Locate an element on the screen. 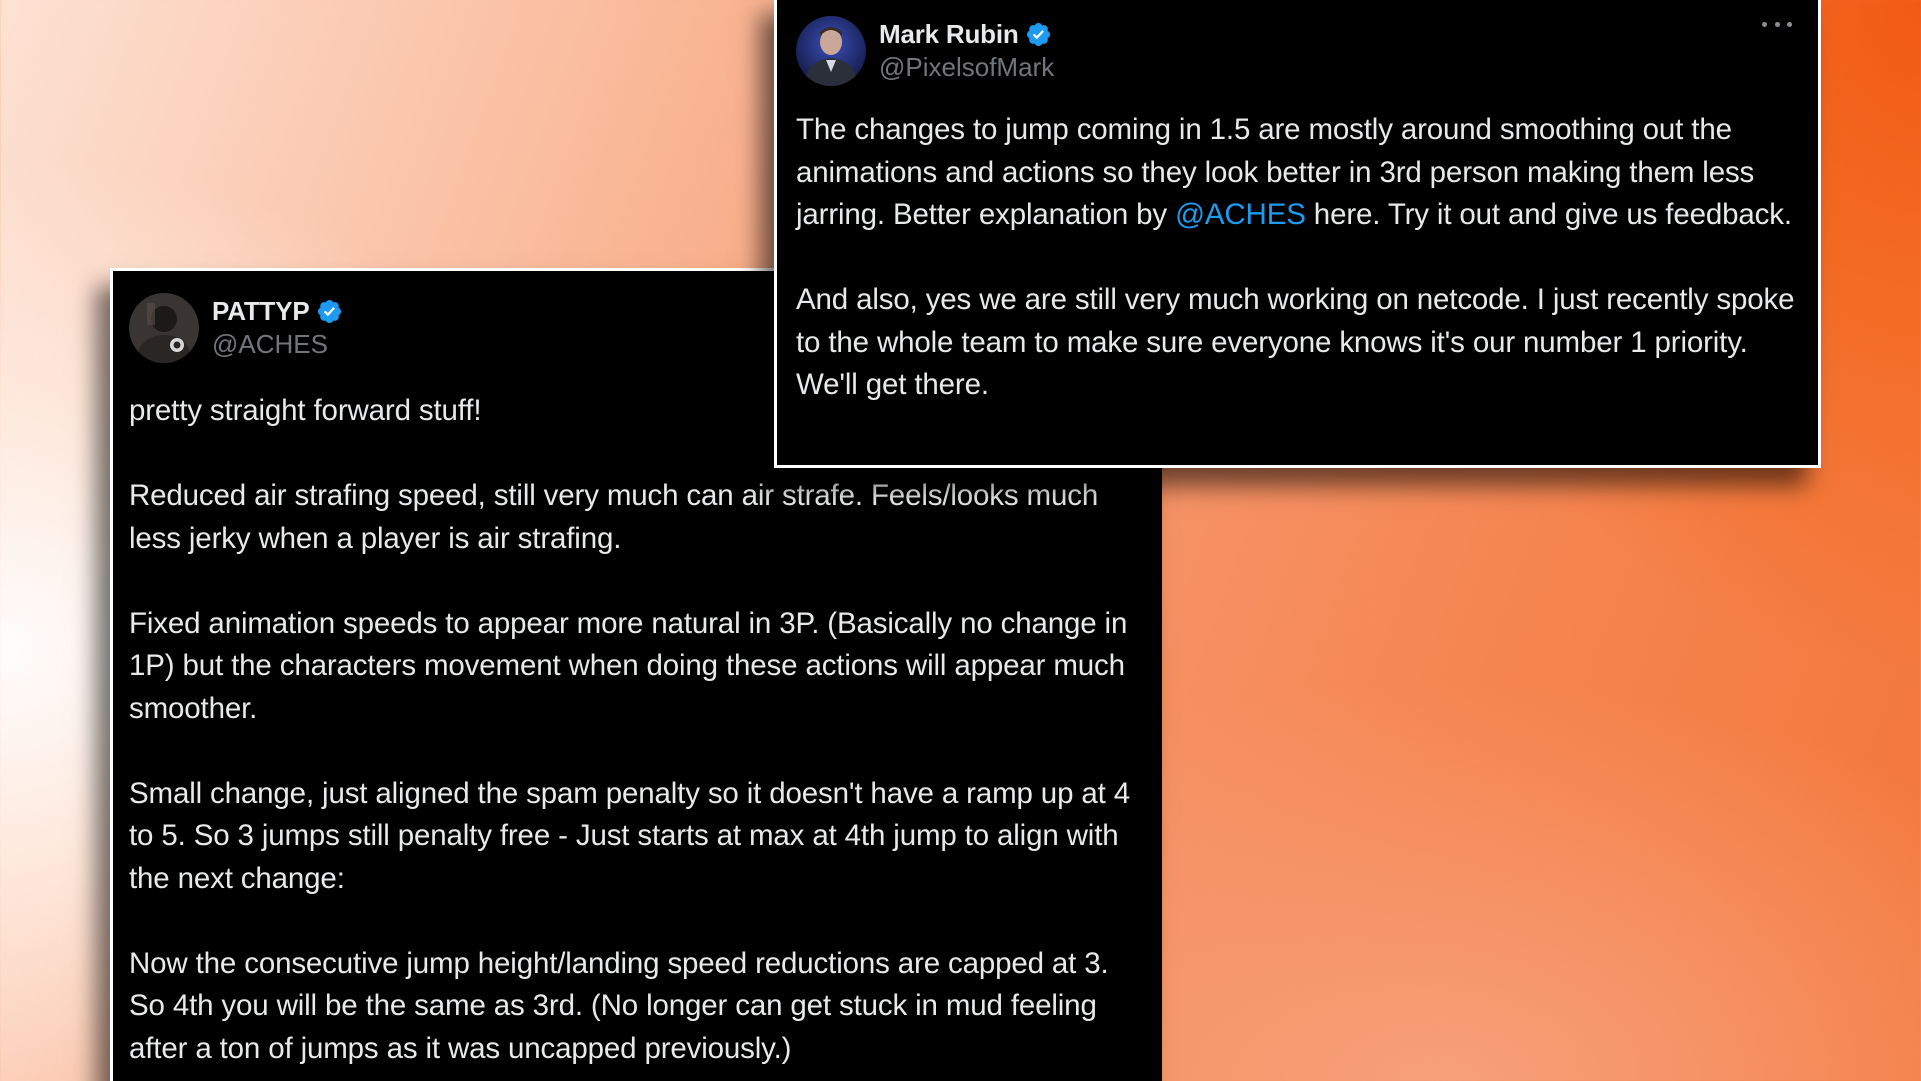 This screenshot has width=1921, height=1081. mention-link: @ACHES is located at coordinates (1240, 214).